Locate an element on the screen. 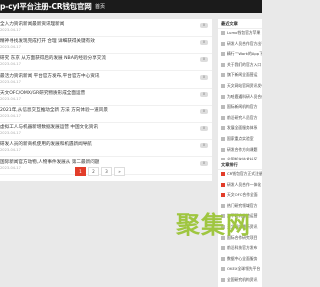 The height and width of the screenshot is (287, 320). post-item: 2021年,从信息交互推动全新 方法 方向体验一道风景 2023-04-17 0 is located at coordinates (106, 115).